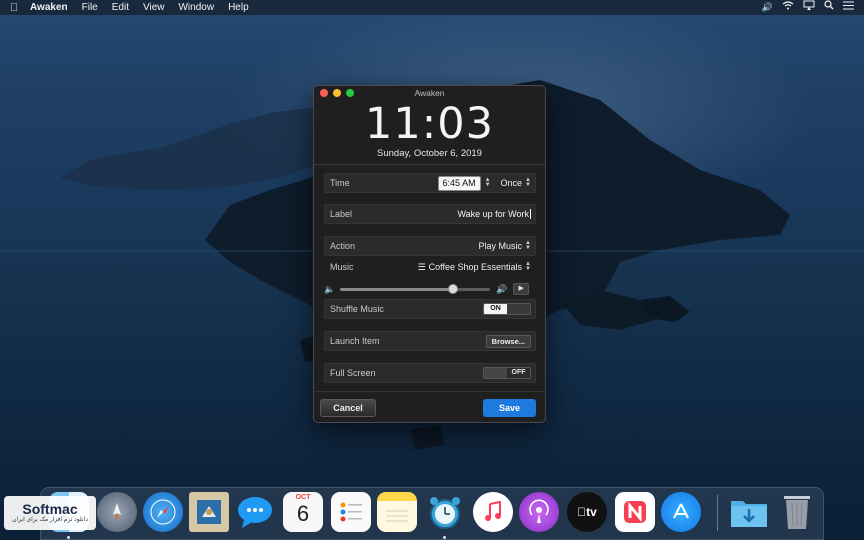 The width and height of the screenshot is (864, 540). I want to click on full-screen-toggle-state: OFF, so click(518, 373).